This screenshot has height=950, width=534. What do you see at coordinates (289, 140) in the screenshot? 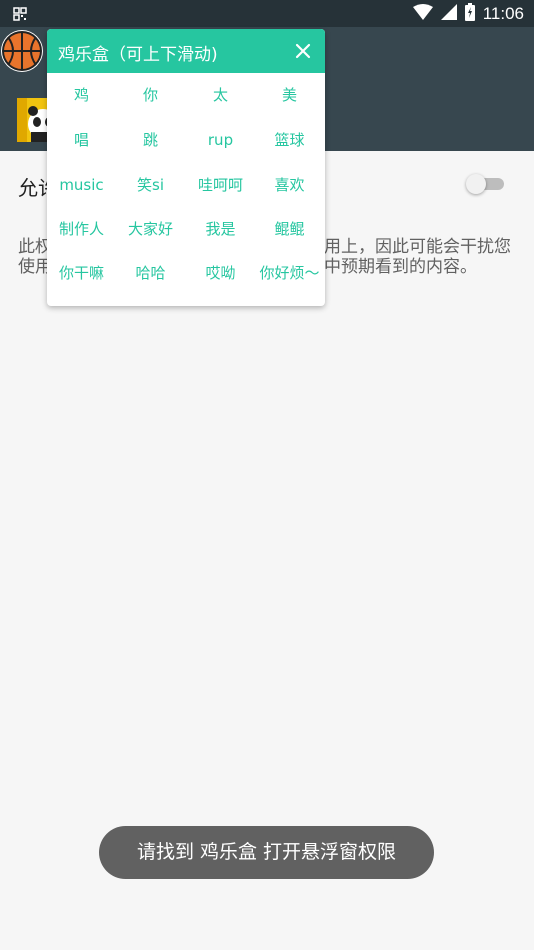
I see `sound-button: 篮球` at bounding box center [289, 140].